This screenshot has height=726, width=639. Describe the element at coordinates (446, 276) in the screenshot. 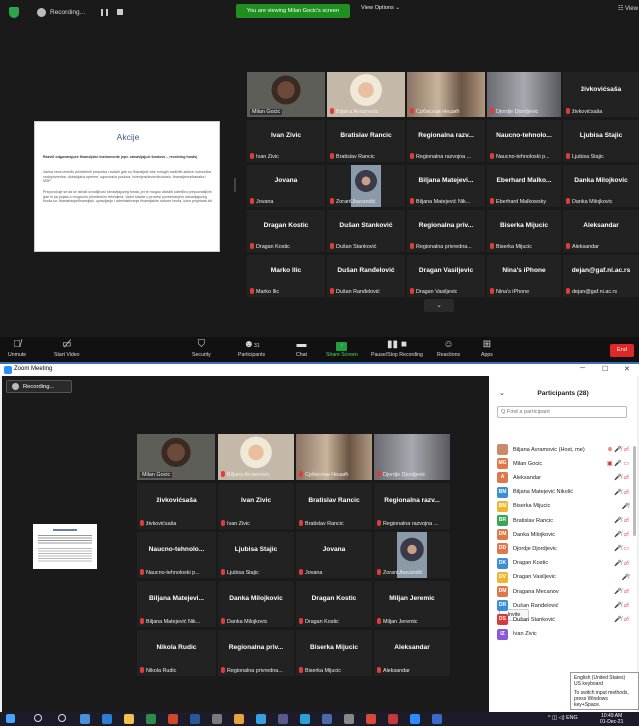

I see `name-tile: Dragan Vasiljevic Dragan Vasiljevic` at that location.